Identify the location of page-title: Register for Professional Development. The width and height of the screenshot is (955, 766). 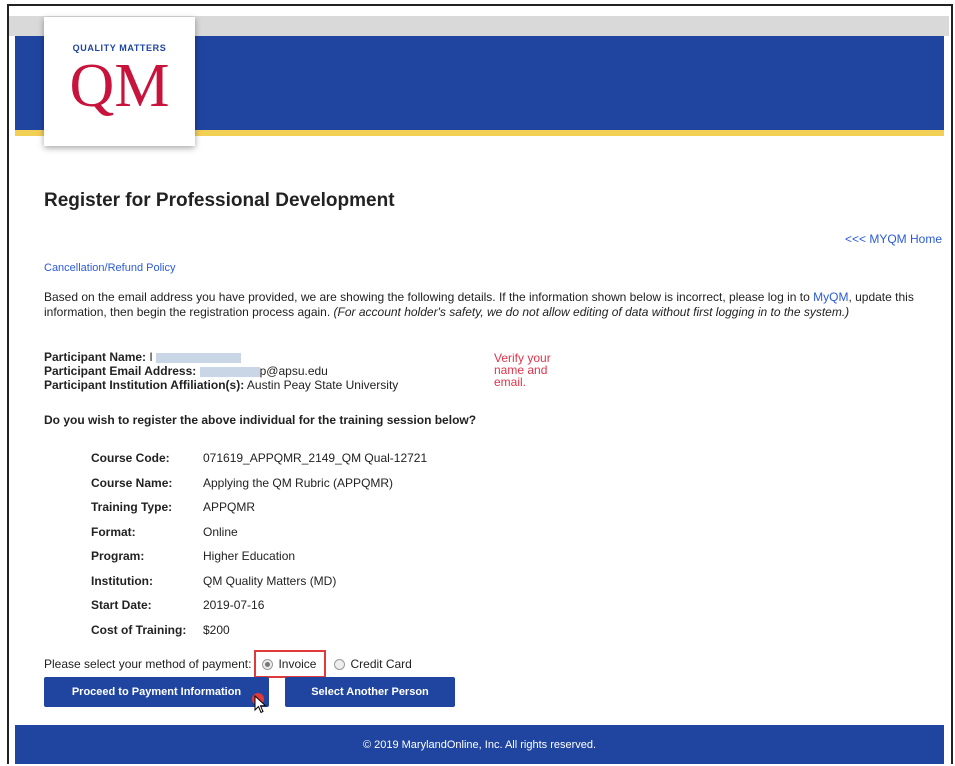
(219, 200).